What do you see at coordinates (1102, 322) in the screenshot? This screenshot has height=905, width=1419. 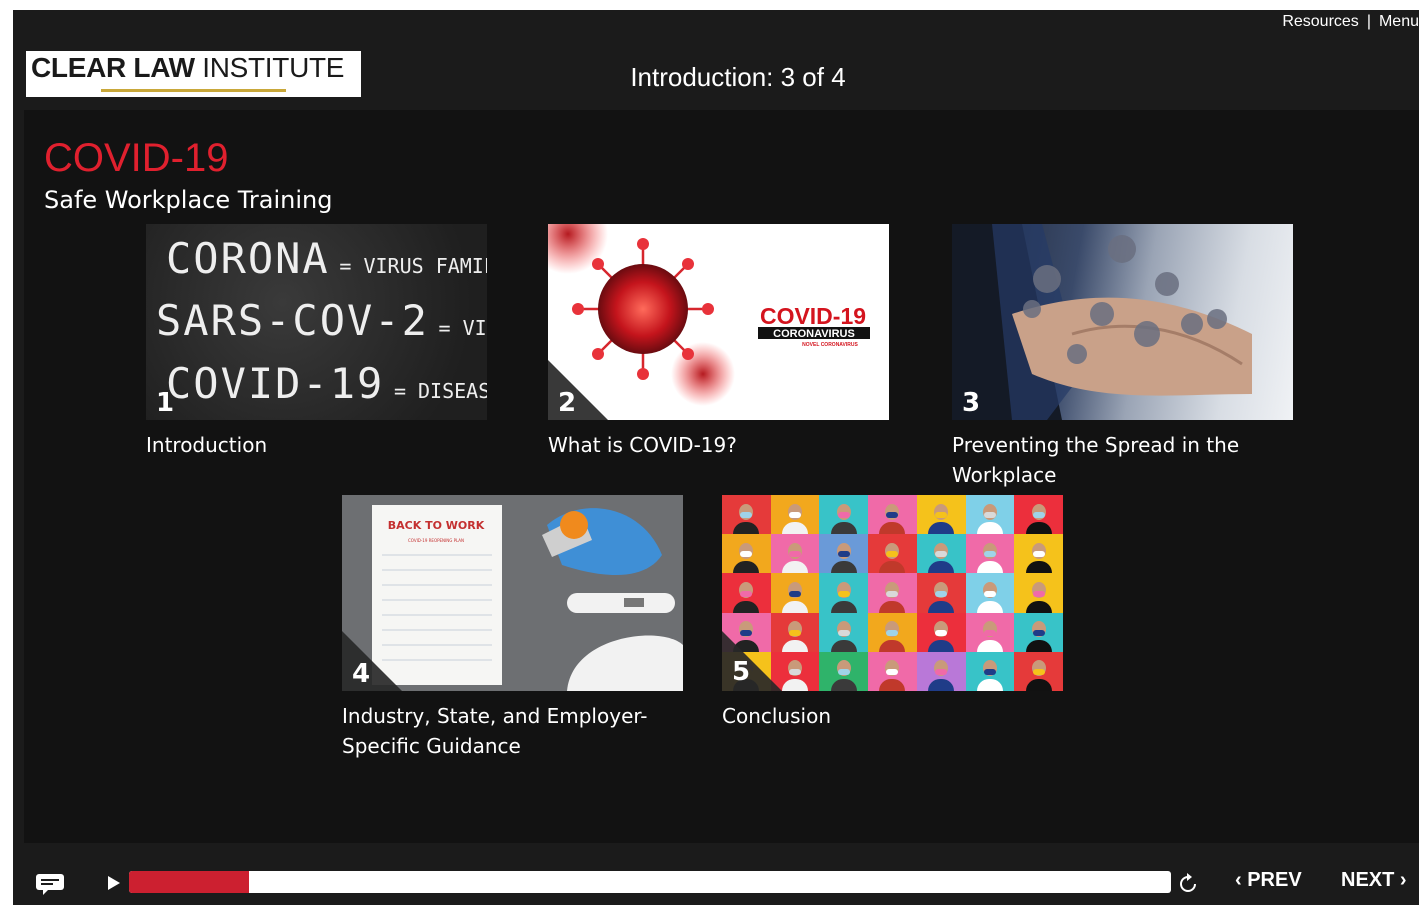 I see `handshake-virus-image` at bounding box center [1102, 322].